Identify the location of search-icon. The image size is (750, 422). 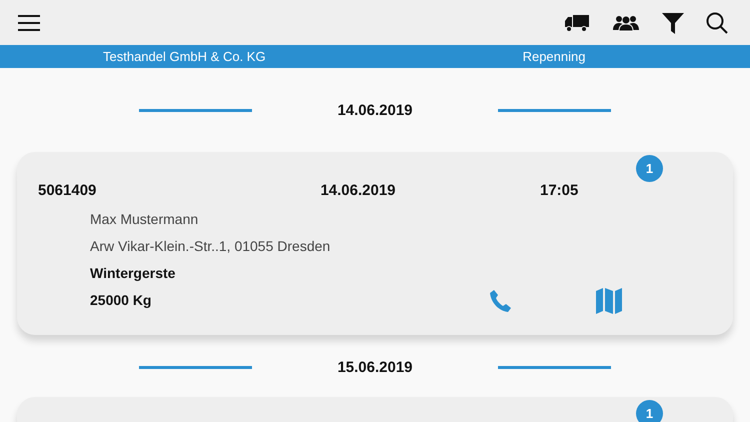
(717, 23).